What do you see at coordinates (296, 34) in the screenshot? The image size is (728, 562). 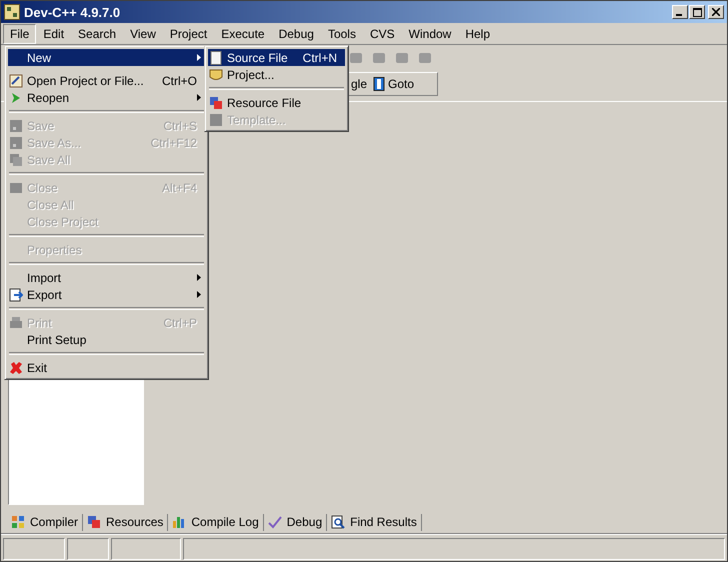 I see `menu-bar-item: Debug` at bounding box center [296, 34].